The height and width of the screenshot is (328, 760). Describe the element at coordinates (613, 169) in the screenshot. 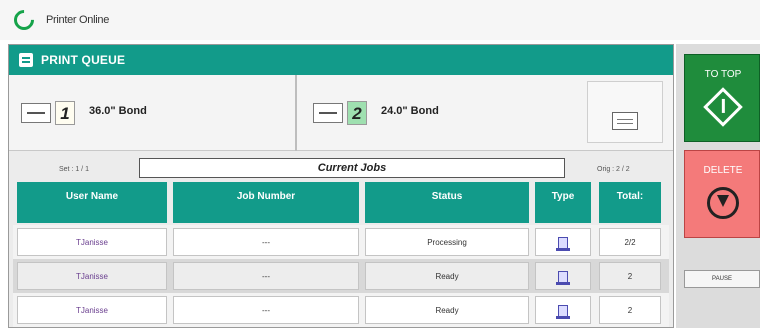

I see `orig-counter: Orig : 2 / 2` at that location.